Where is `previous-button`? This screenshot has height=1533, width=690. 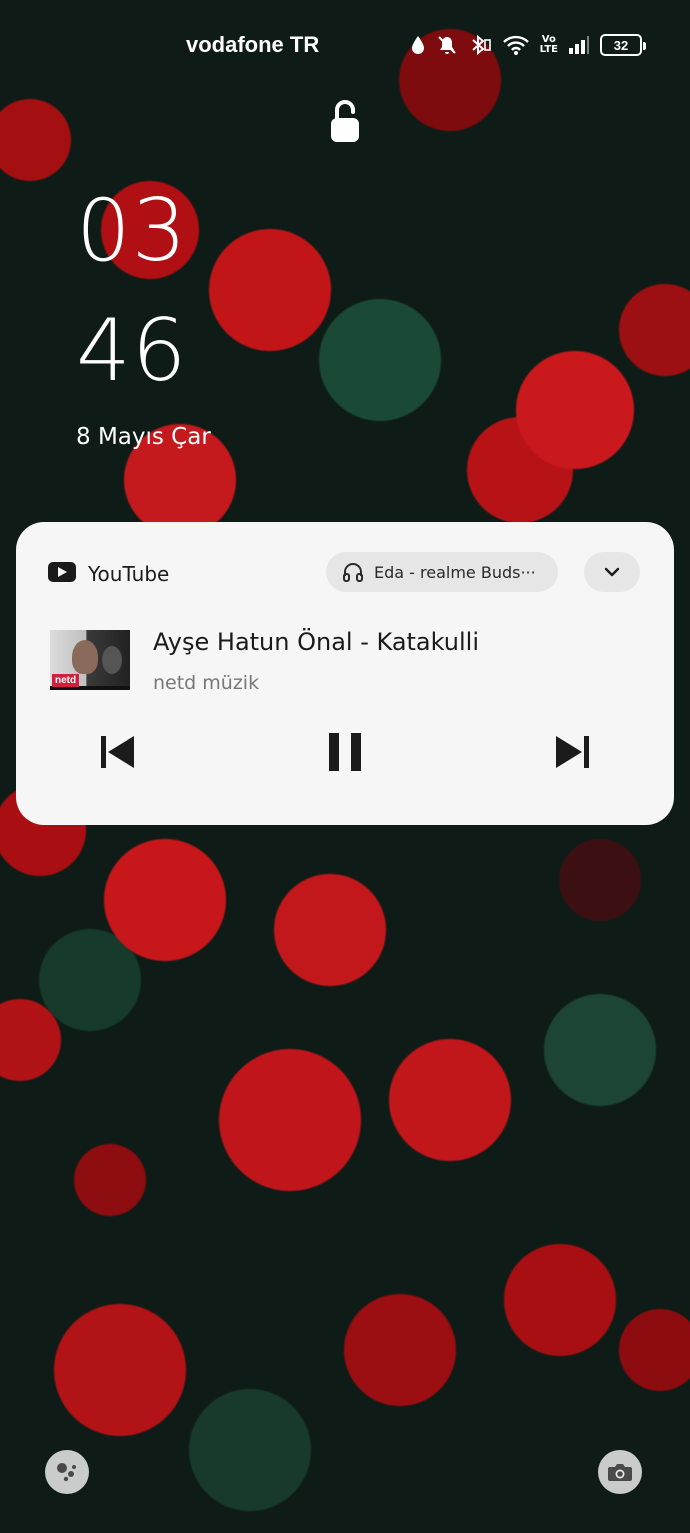
previous-button is located at coordinates (117, 752).